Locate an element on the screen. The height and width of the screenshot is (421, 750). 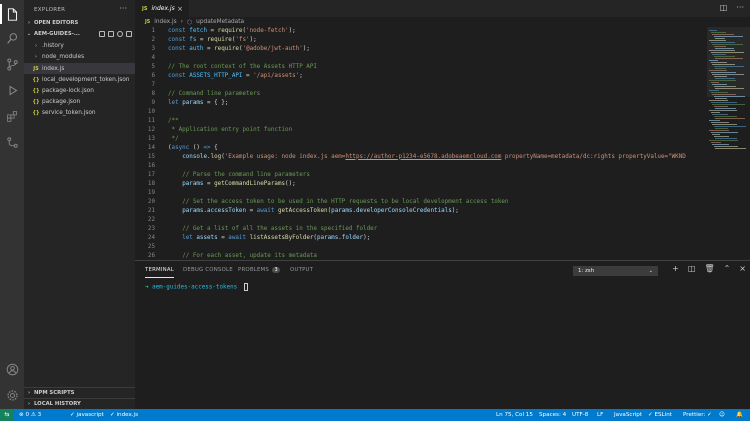
tree-item-local-development-token: {} local_development_token.json is located at coordinates (79, 79).